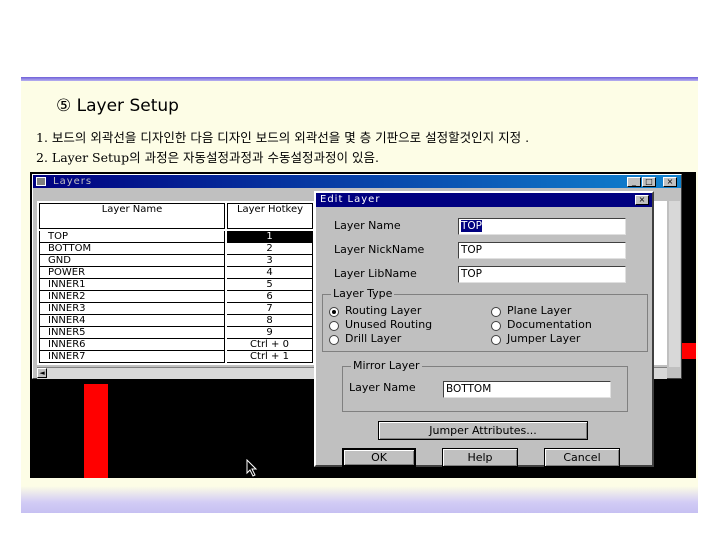 This screenshot has width=720, height=540. I want to click on layer-name-label: Layer Name, so click(367, 225).